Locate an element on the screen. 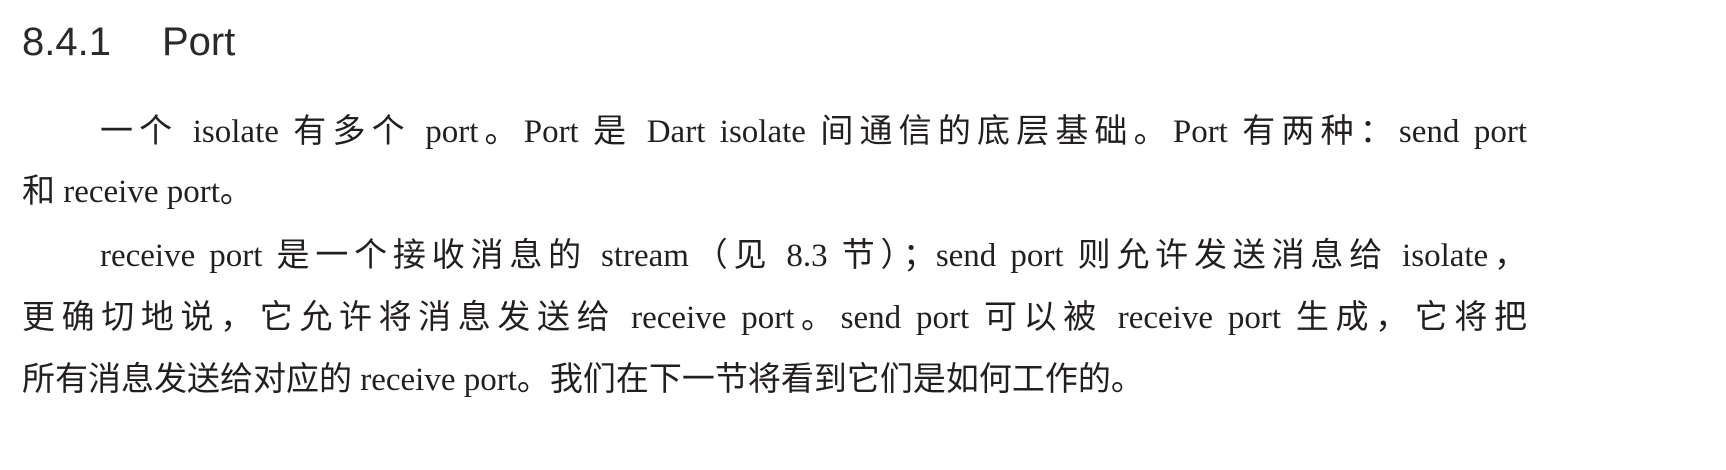  section-number: 8.4.1 is located at coordinates (66, 42).